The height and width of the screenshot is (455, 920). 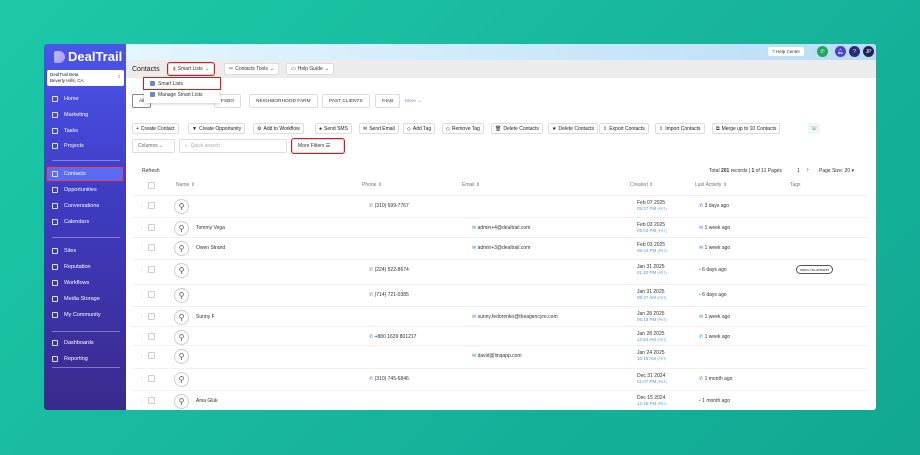 I want to click on sidebar-item-calendars: Calendars, so click(x=85, y=222).